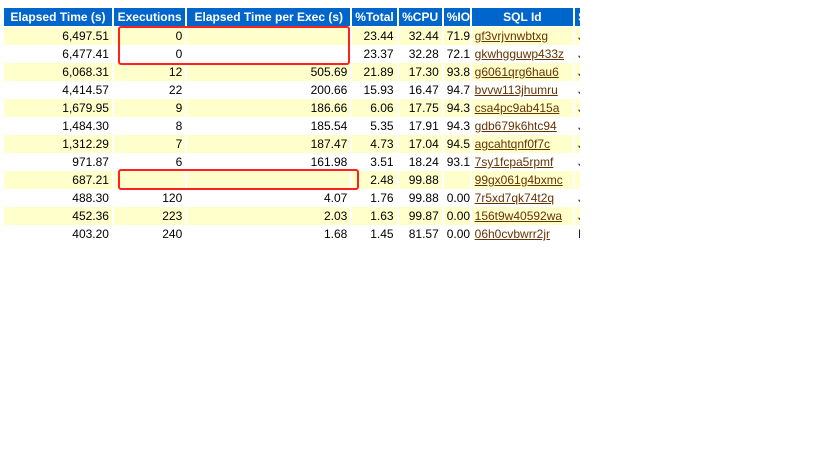  I want to click on cell-pct-io: 94.57, so click(456, 144).